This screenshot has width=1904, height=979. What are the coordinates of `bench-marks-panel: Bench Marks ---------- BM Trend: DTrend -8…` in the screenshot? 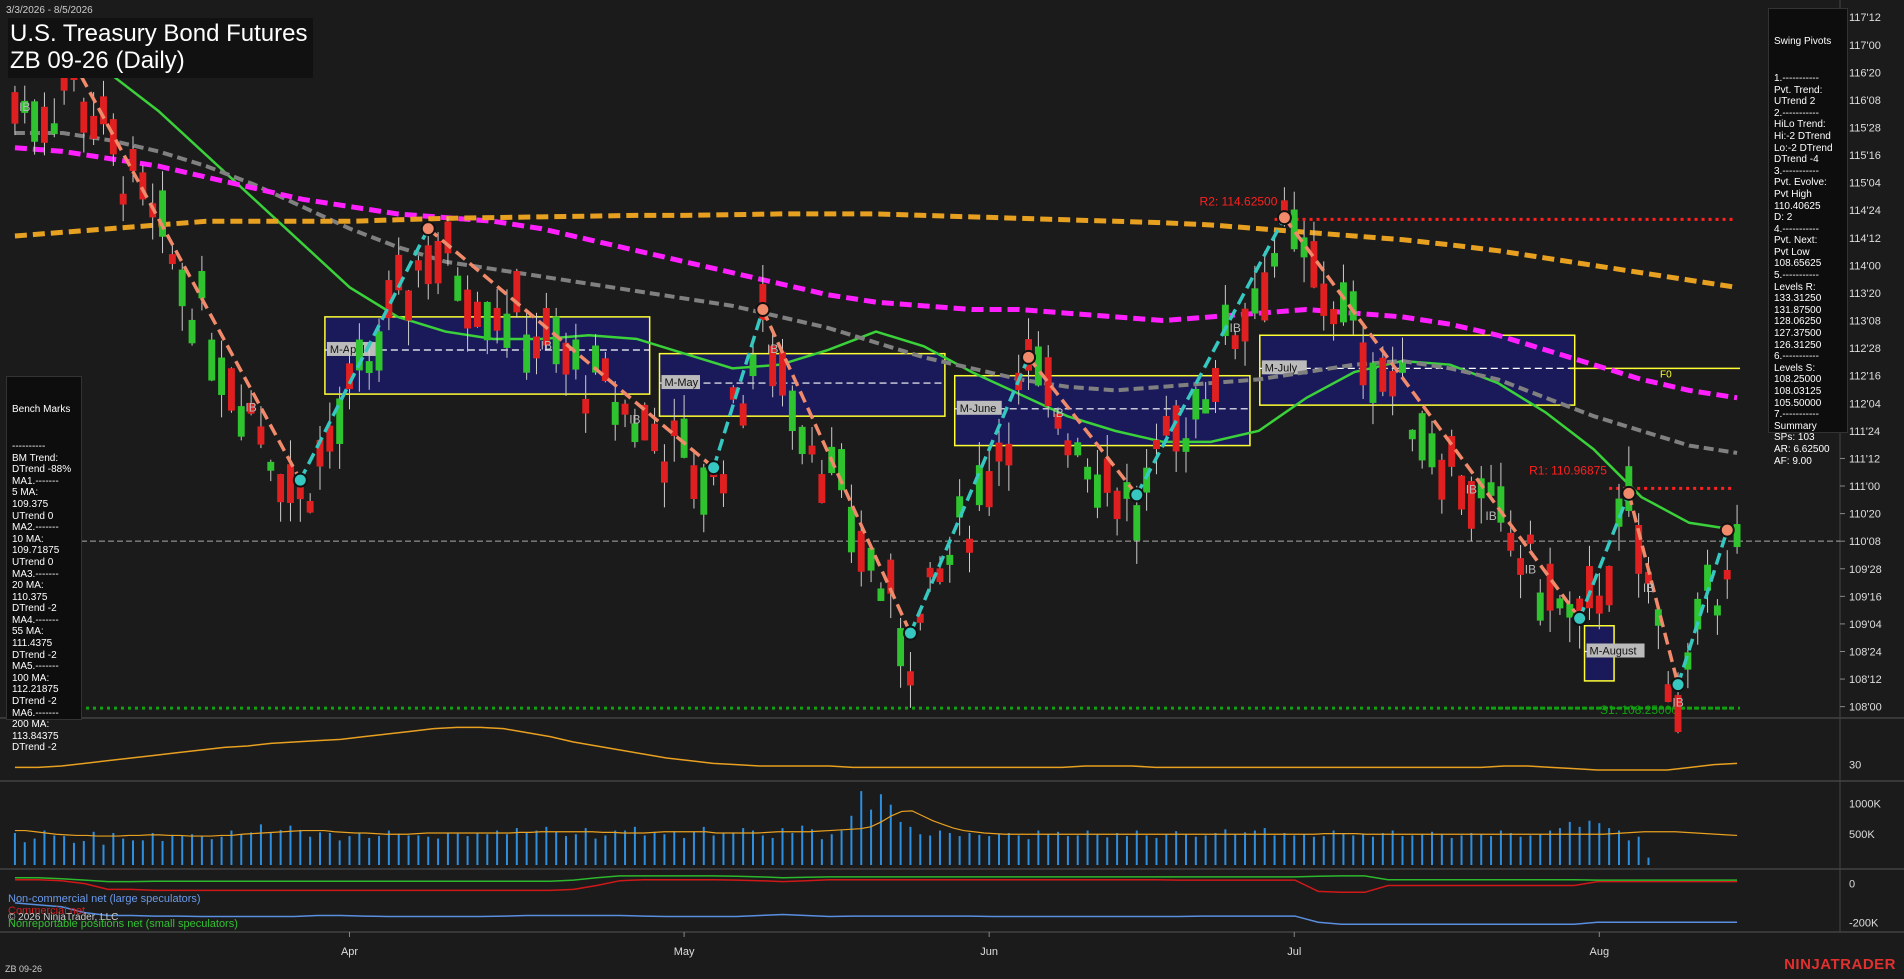 It's located at (44, 564).